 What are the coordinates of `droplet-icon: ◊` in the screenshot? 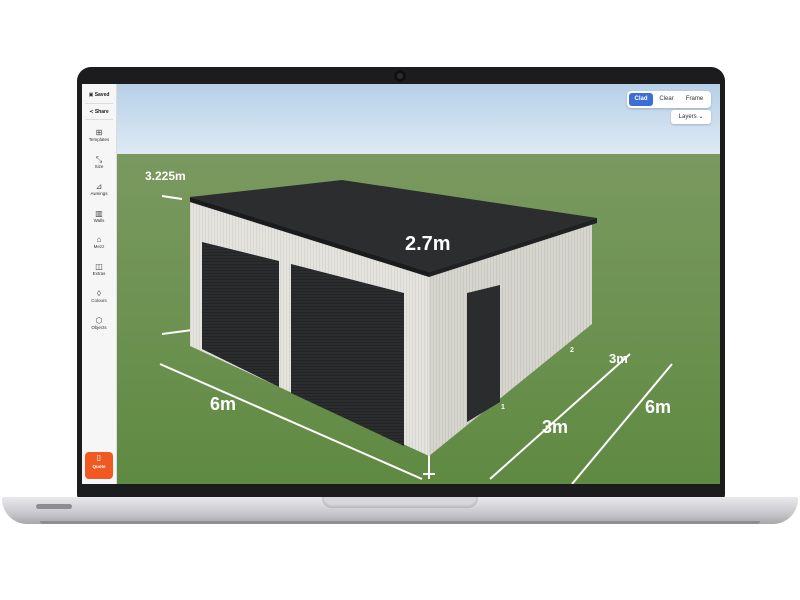 It's located at (99, 293).